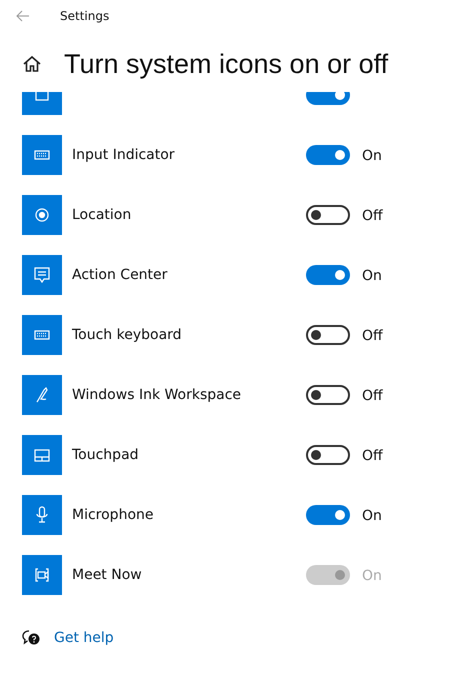  Describe the element at coordinates (127, 335) in the screenshot. I see `item-label: Touch keyboard` at that location.